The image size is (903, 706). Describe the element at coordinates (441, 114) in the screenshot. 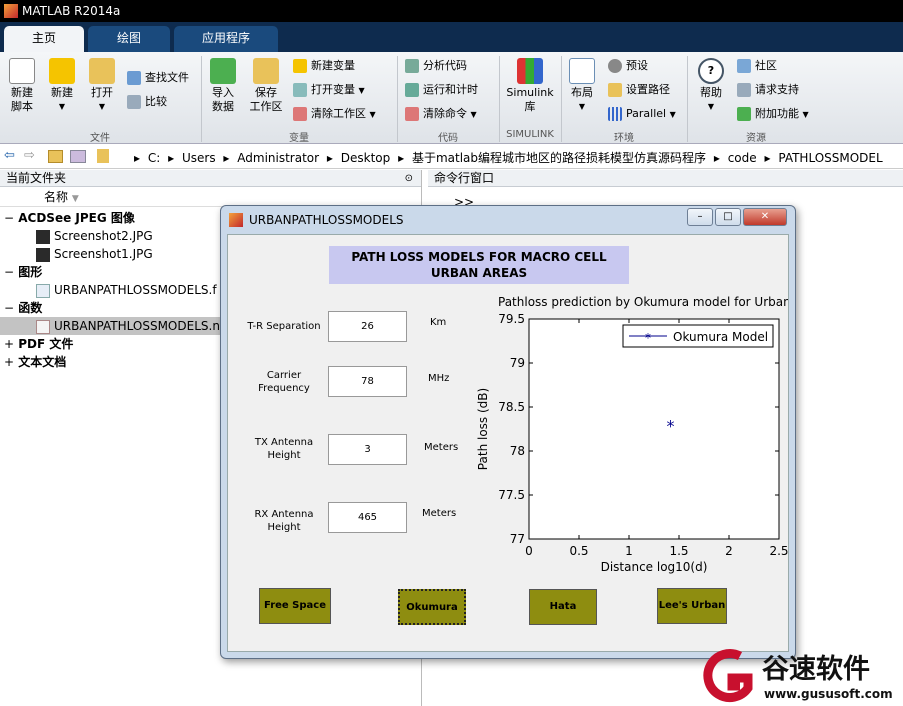

I see `clear-commands-button: 清除命令 ▼` at that location.